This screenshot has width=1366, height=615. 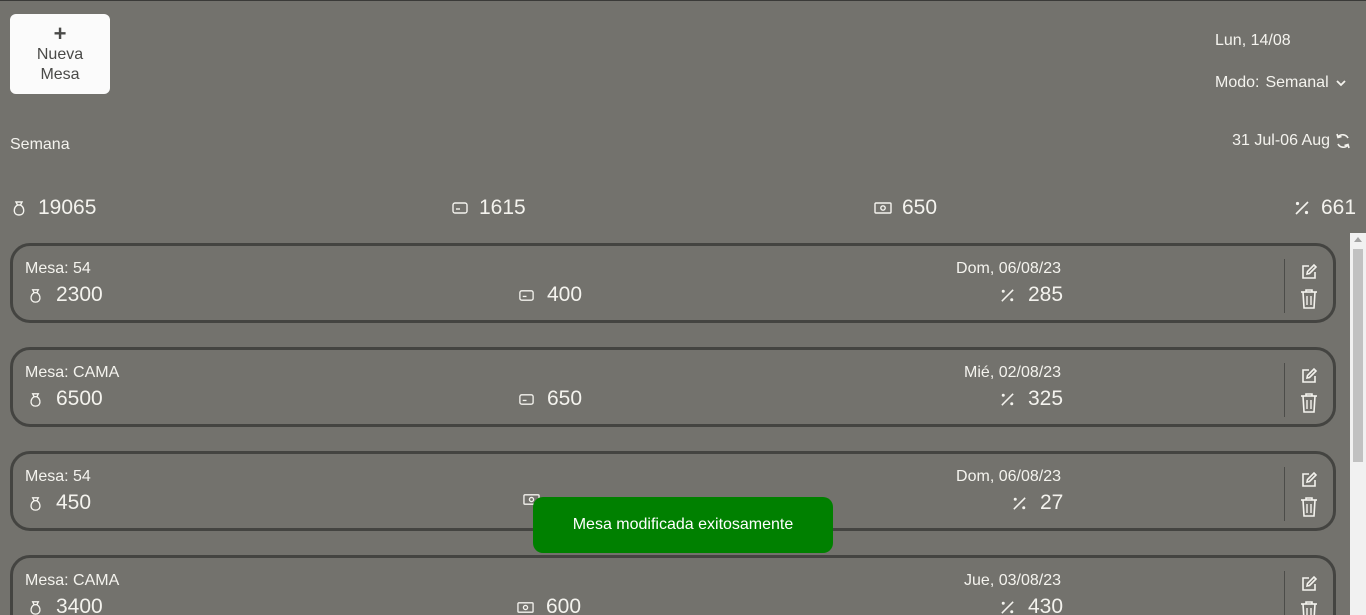 I want to click on mesa-card: Mesa: CAMA Jue, 03/08/23 3400 600 430, so click(x=673, y=585).